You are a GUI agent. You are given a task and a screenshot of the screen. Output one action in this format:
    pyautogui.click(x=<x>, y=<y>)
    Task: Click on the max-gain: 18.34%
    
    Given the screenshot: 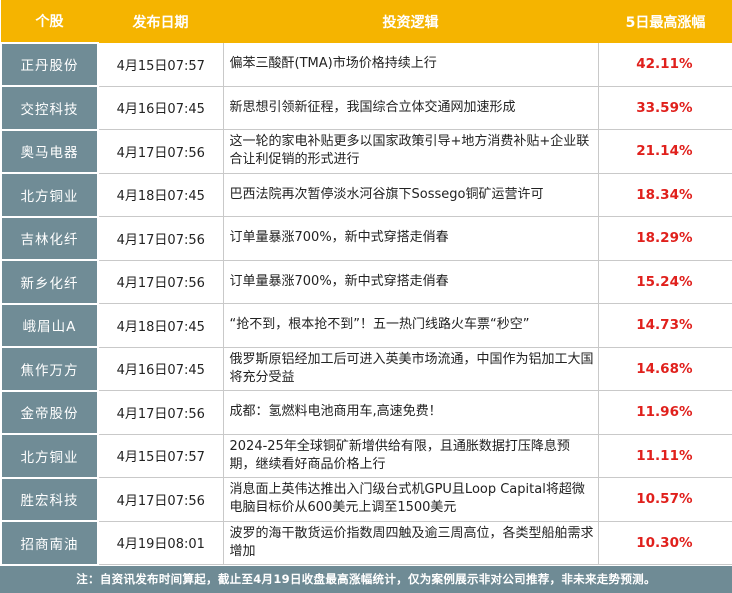 What is the action you would take?
    pyautogui.click(x=664, y=194)
    